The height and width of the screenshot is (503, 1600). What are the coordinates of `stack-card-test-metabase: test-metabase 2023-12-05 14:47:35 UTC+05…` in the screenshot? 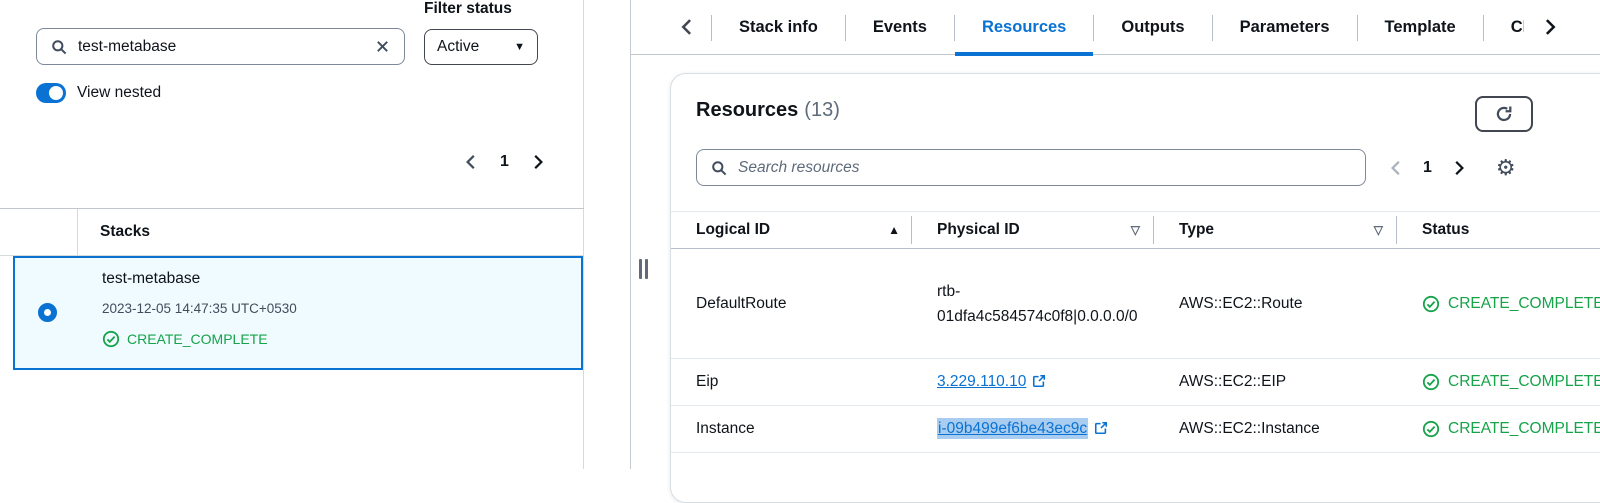 It's located at (298, 313).